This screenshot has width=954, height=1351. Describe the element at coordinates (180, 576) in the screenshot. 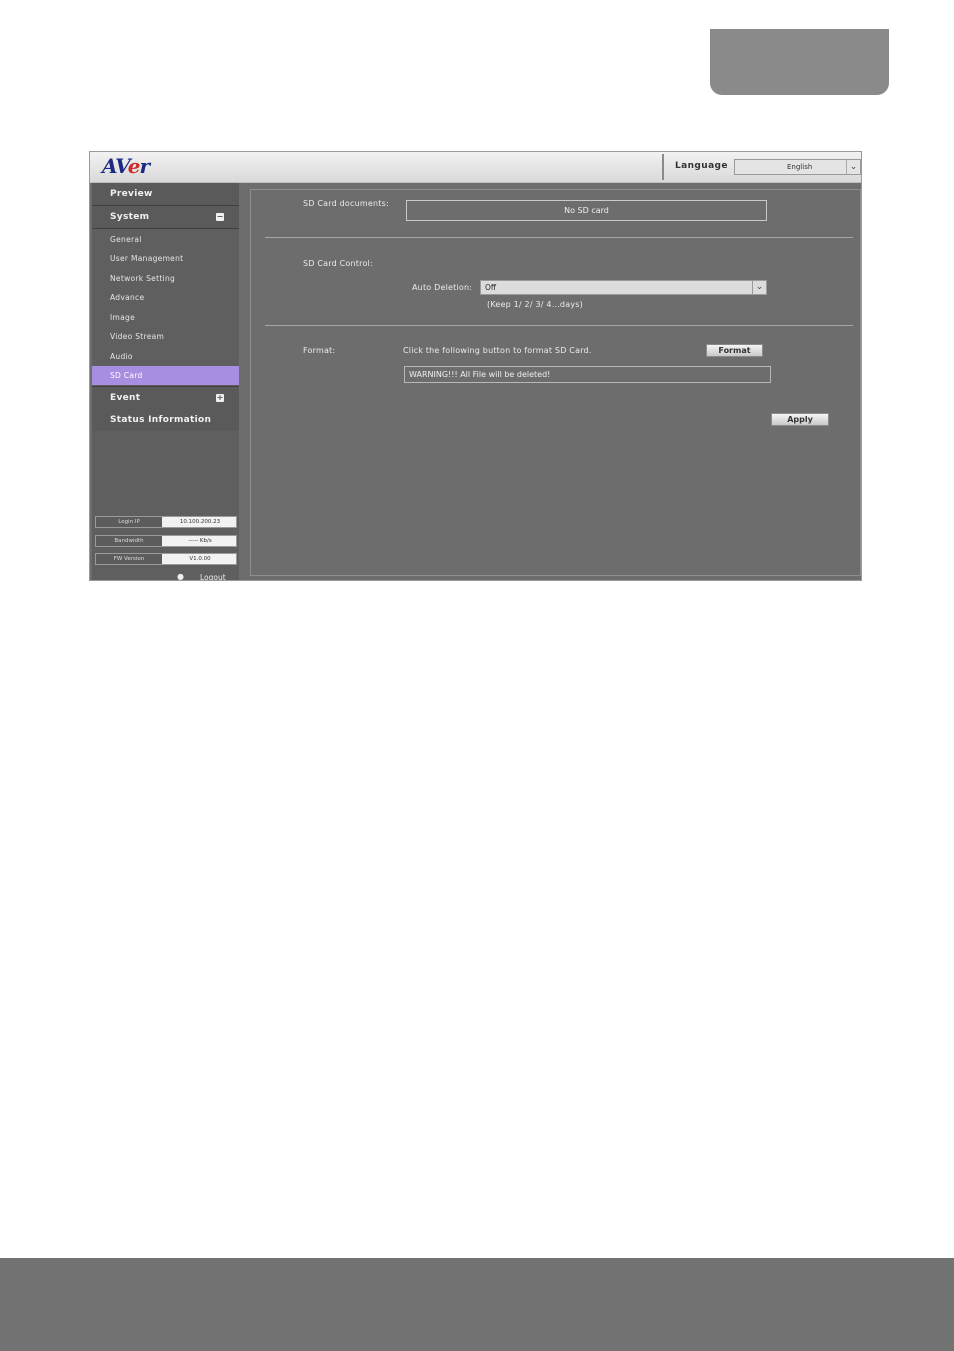

I see `user-icon: ●` at that location.